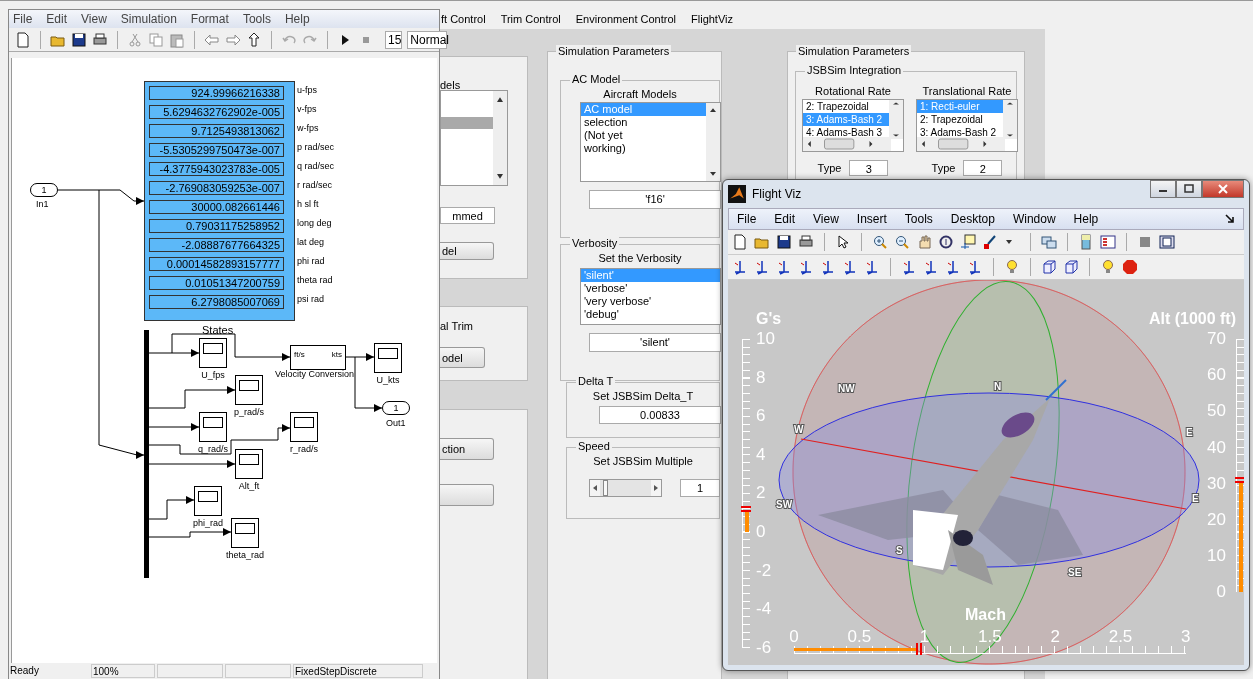 This screenshot has height=679, width=1253. I want to click on square-icon, so click(1145, 242).